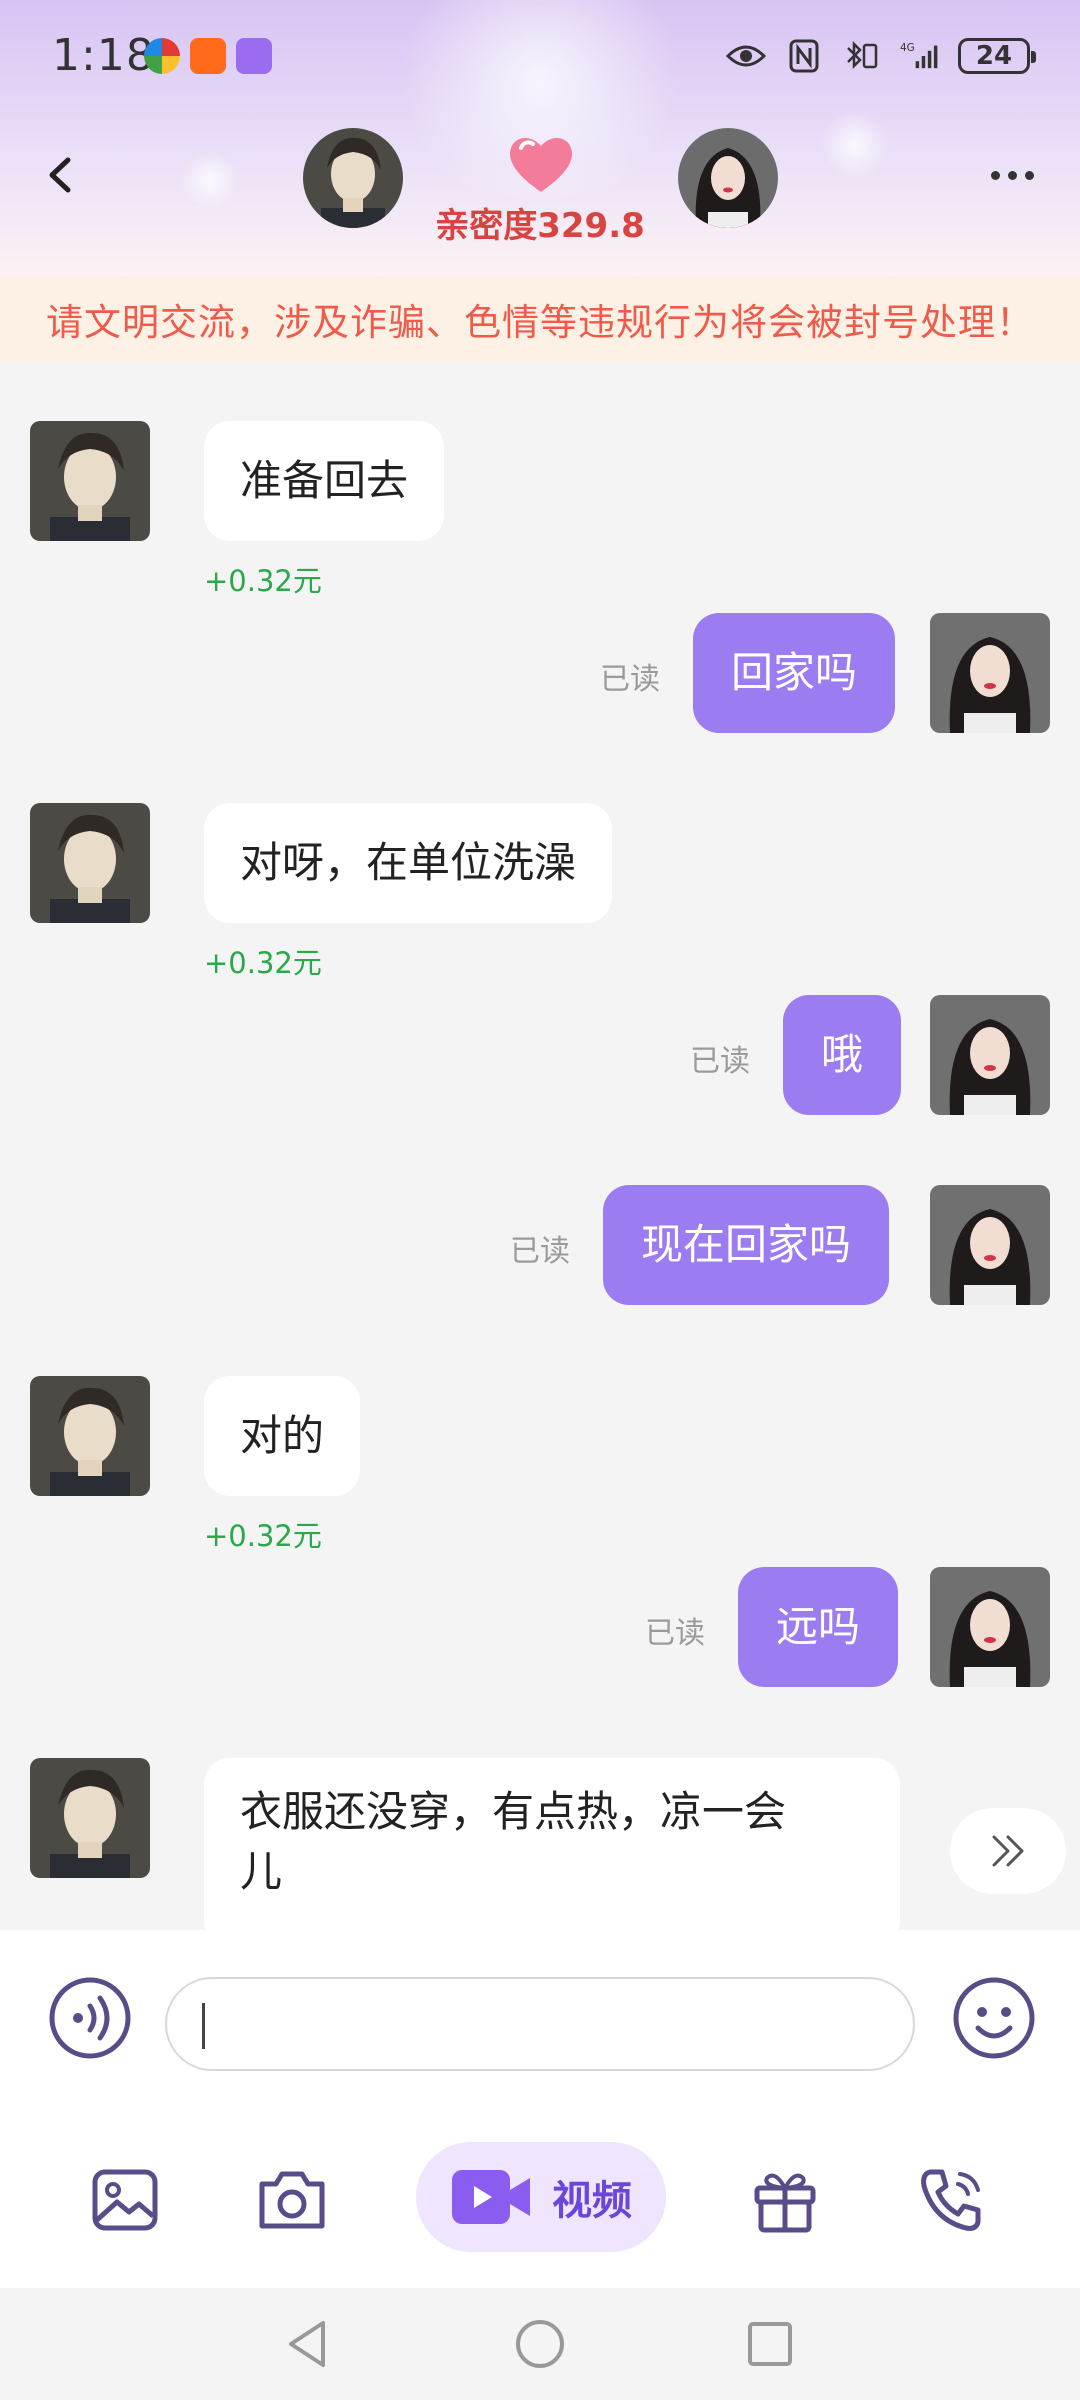 This screenshot has height=2400, width=1080. What do you see at coordinates (103, 55) in the screenshot?
I see `status-time: 1:18` at bounding box center [103, 55].